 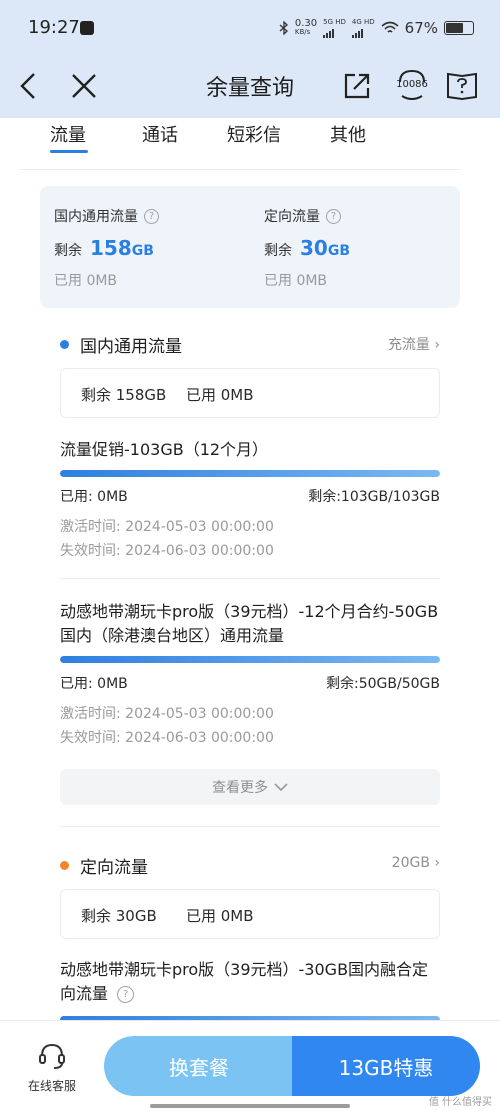 What do you see at coordinates (250, 683) in the screenshot?
I see `package-usage-row: 已用: 0MB 剩余:50GB/50GB` at bounding box center [250, 683].